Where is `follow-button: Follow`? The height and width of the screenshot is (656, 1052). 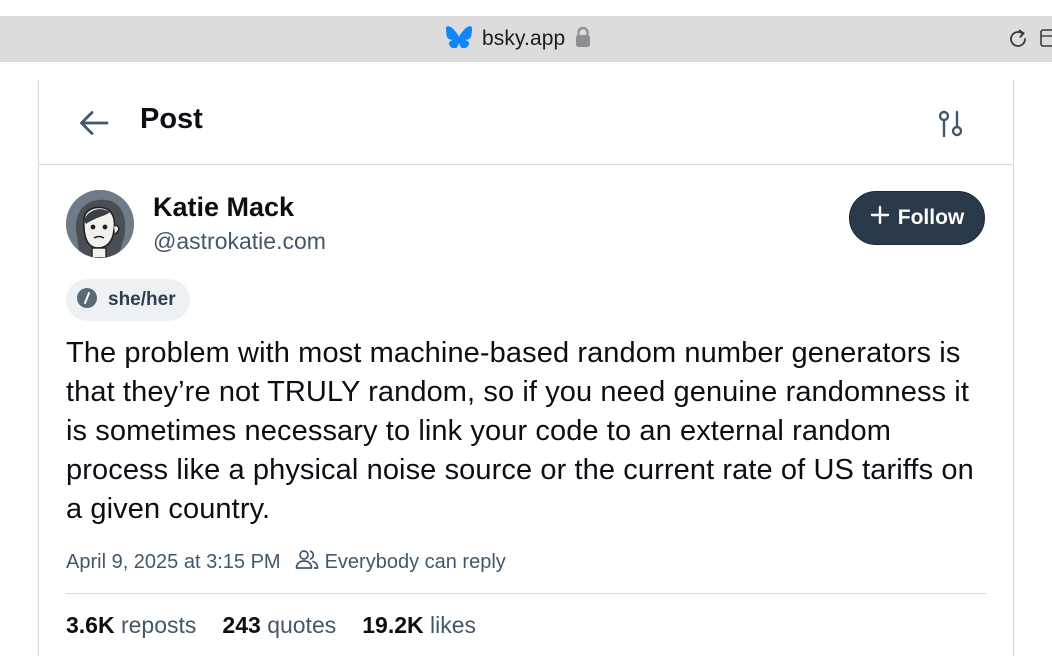
follow-button: Follow is located at coordinates (917, 218).